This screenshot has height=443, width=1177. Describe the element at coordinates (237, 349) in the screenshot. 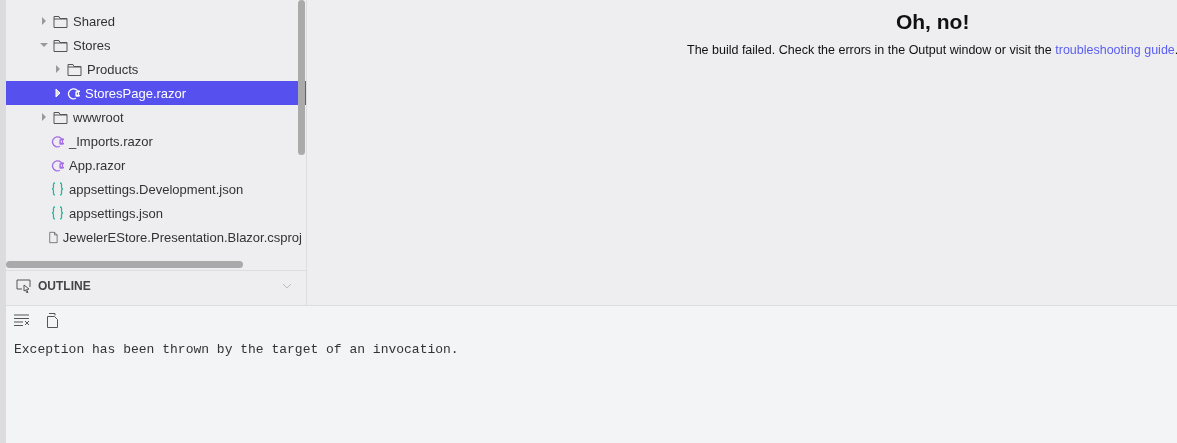

I see `output-text: Exception has been thrown by the target of an invocation.` at that location.